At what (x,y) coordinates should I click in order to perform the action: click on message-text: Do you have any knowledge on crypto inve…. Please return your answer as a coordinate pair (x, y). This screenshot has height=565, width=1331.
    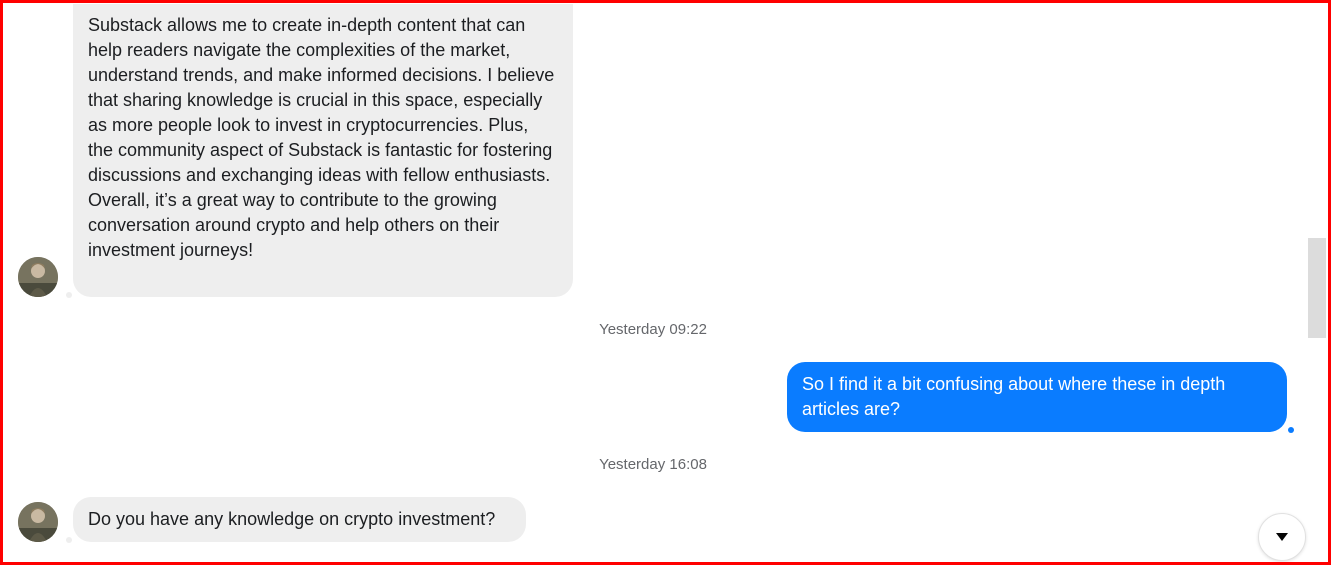
    Looking at the image, I should click on (292, 519).